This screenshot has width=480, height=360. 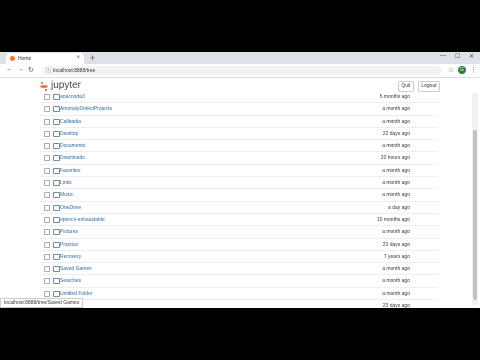 I want to click on info-icon: ⓘ, so click(x=48, y=70).